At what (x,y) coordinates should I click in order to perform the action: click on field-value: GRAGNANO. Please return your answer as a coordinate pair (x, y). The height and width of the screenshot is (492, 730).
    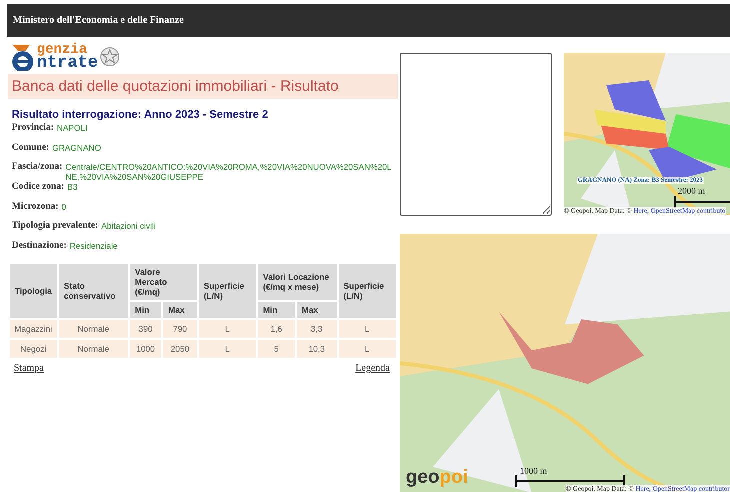
    Looking at the image, I should click on (77, 147).